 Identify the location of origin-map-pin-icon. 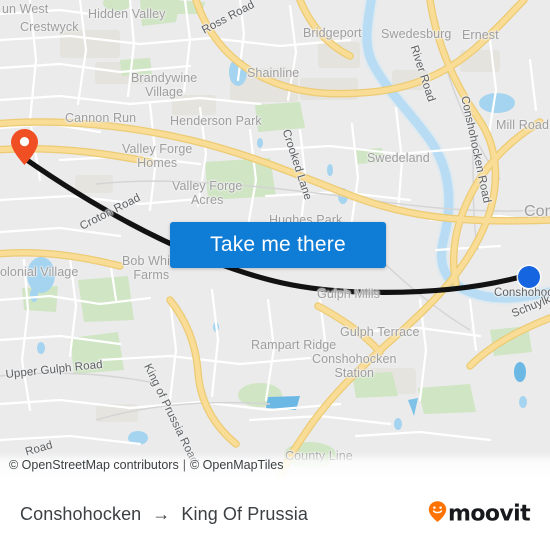
(24, 147).